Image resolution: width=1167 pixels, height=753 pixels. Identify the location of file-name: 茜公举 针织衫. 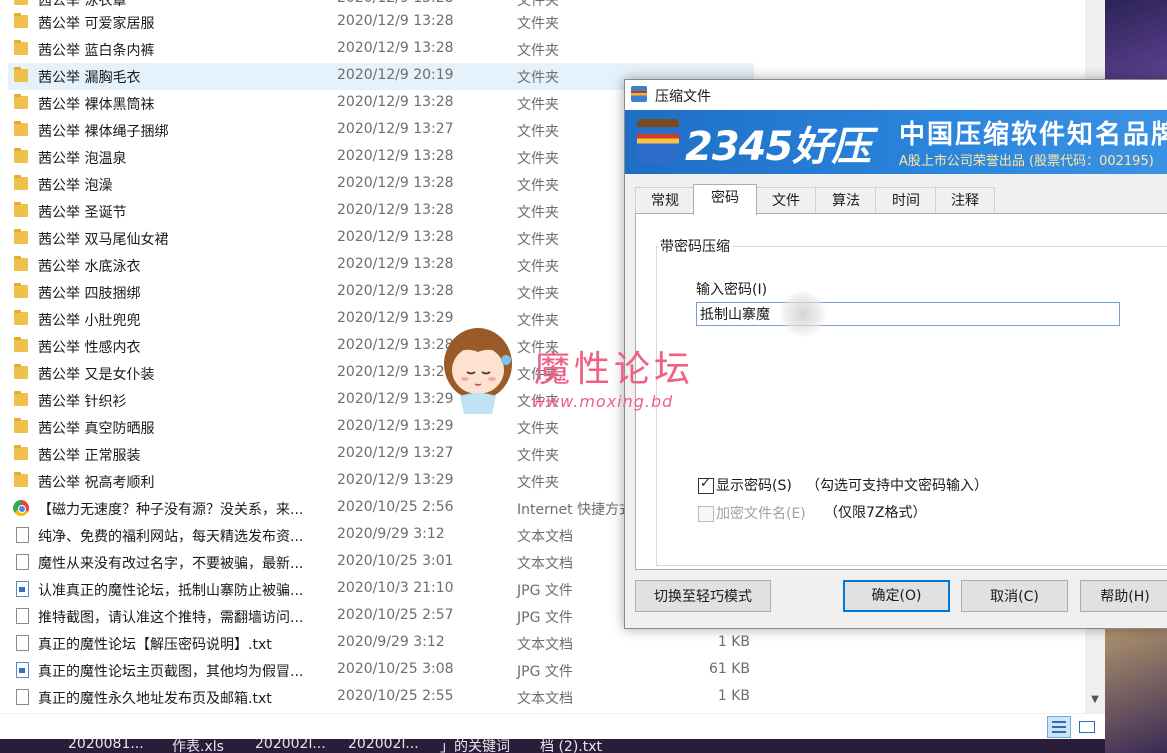
(82, 402).